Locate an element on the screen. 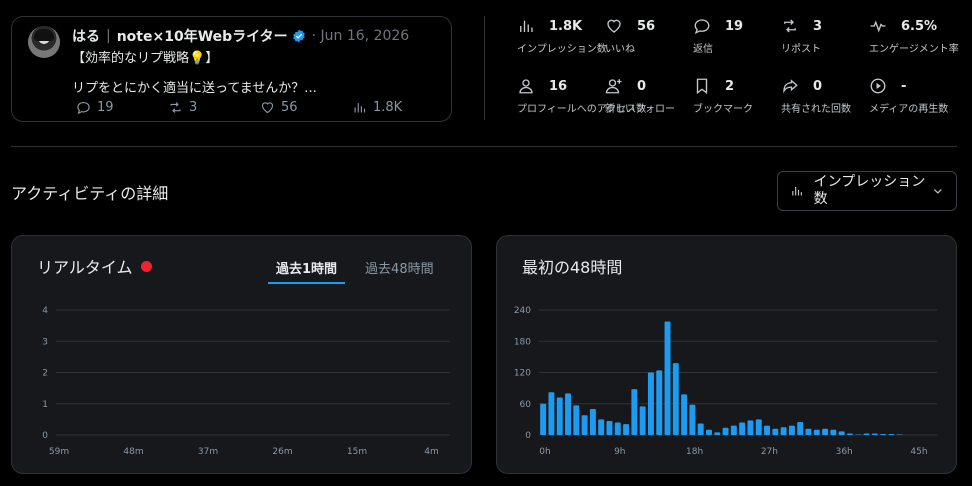 The image size is (972, 486). metric-replies: 19 返信 is located at coordinates (737, 36).